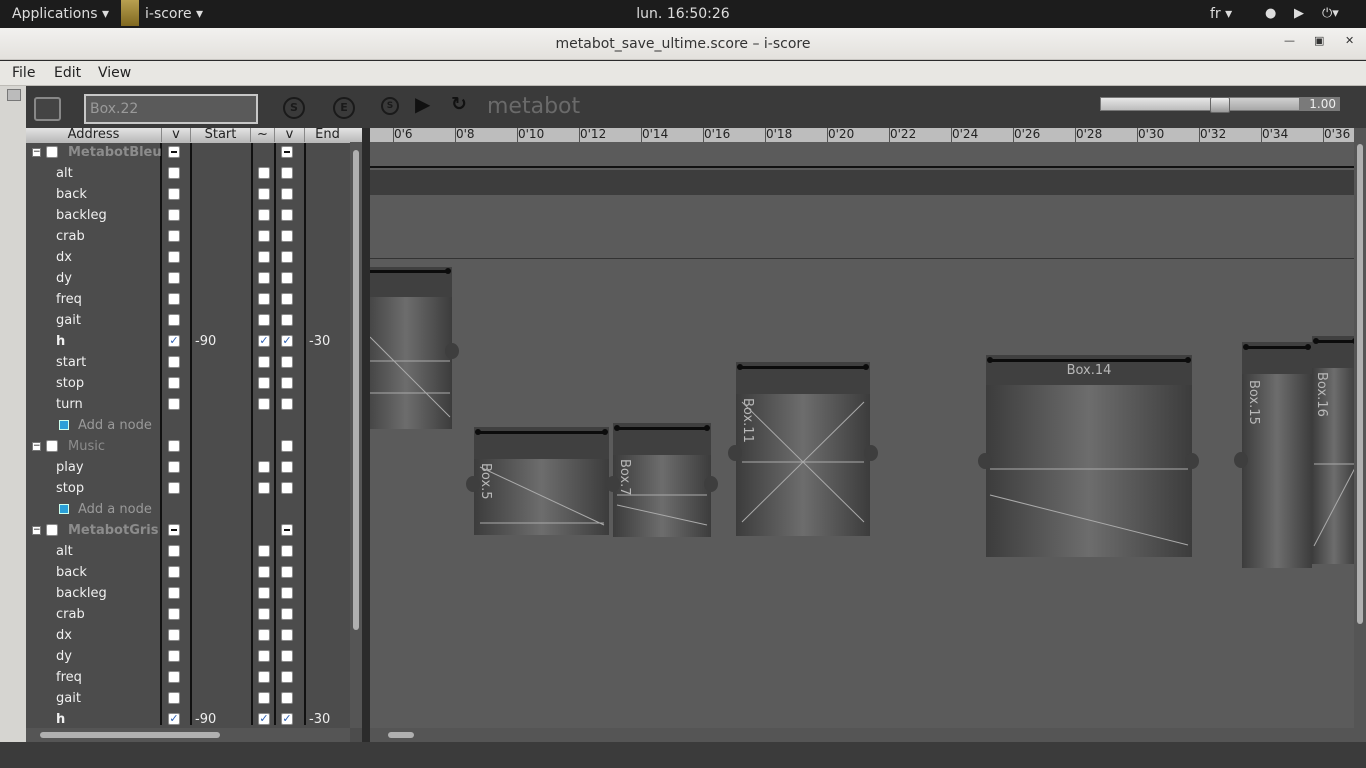 The width and height of the screenshot is (1366, 768). Describe the element at coordinates (263, 135) in the screenshot. I see `header-interpolate: ~` at that location.